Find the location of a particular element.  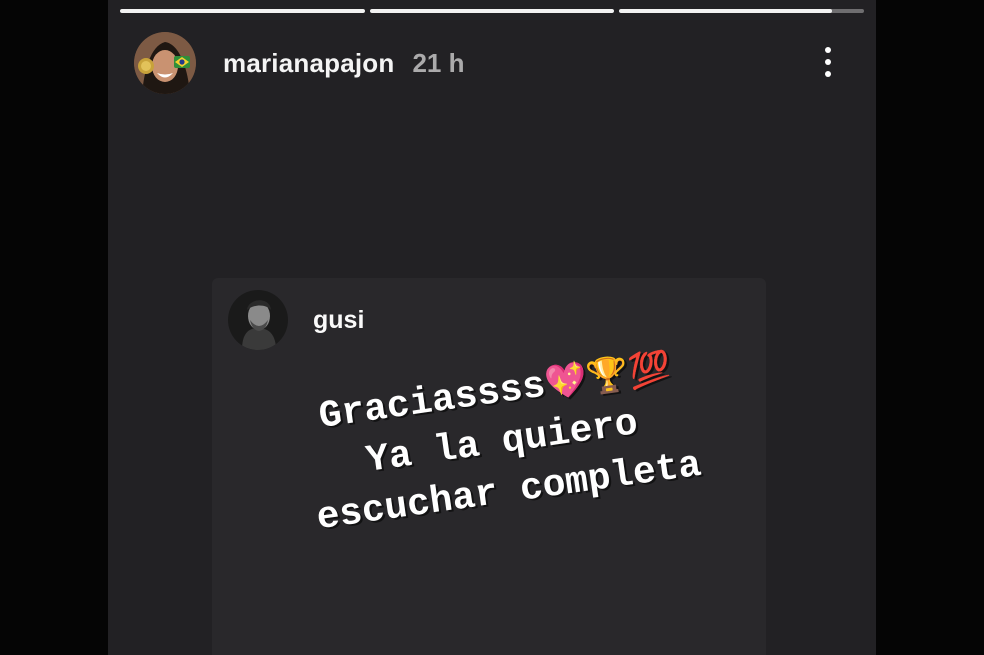

story-timestamp: 21 h is located at coordinates (438, 62).